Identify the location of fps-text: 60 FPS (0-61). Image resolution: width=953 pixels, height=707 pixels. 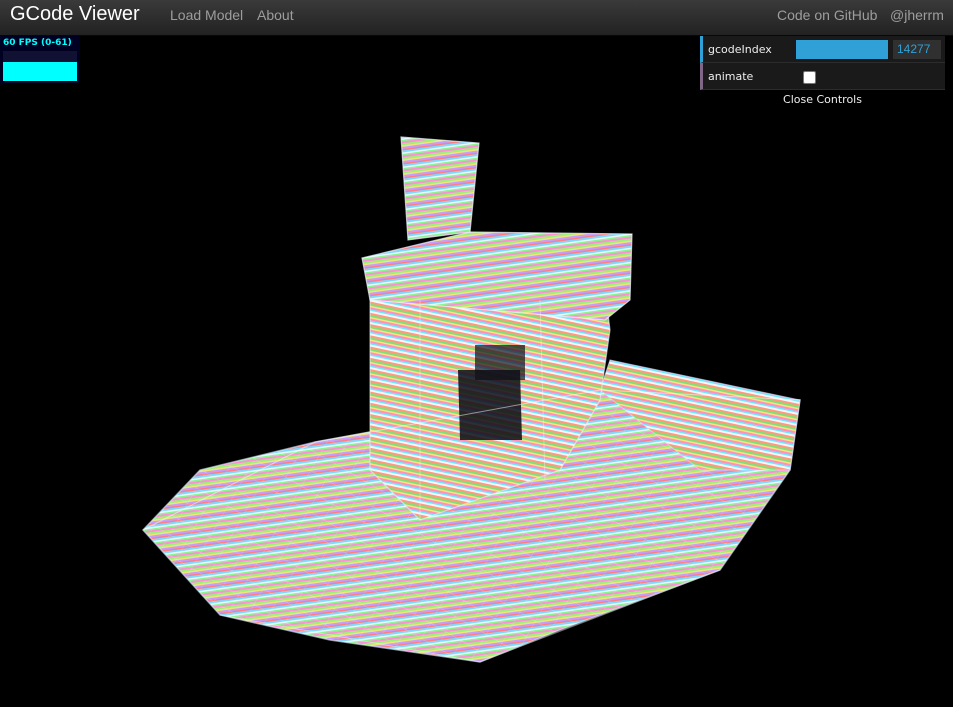
(37, 43).